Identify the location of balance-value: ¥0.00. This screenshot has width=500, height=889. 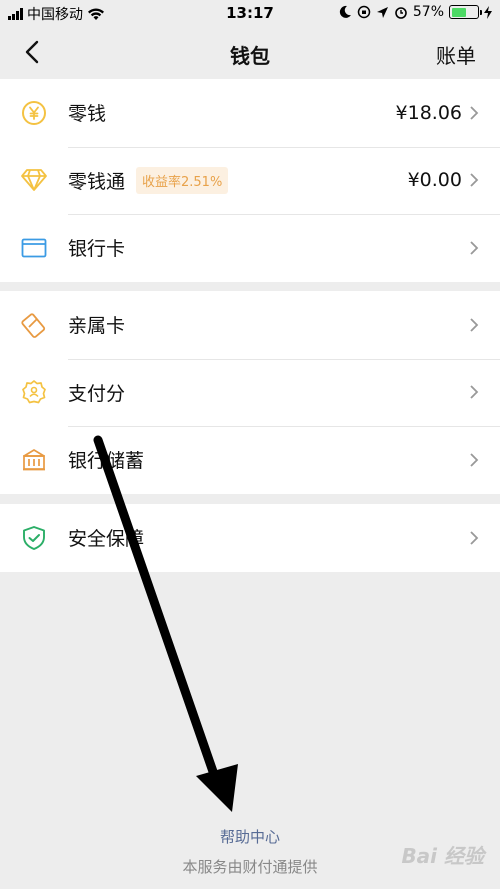
(434, 180).